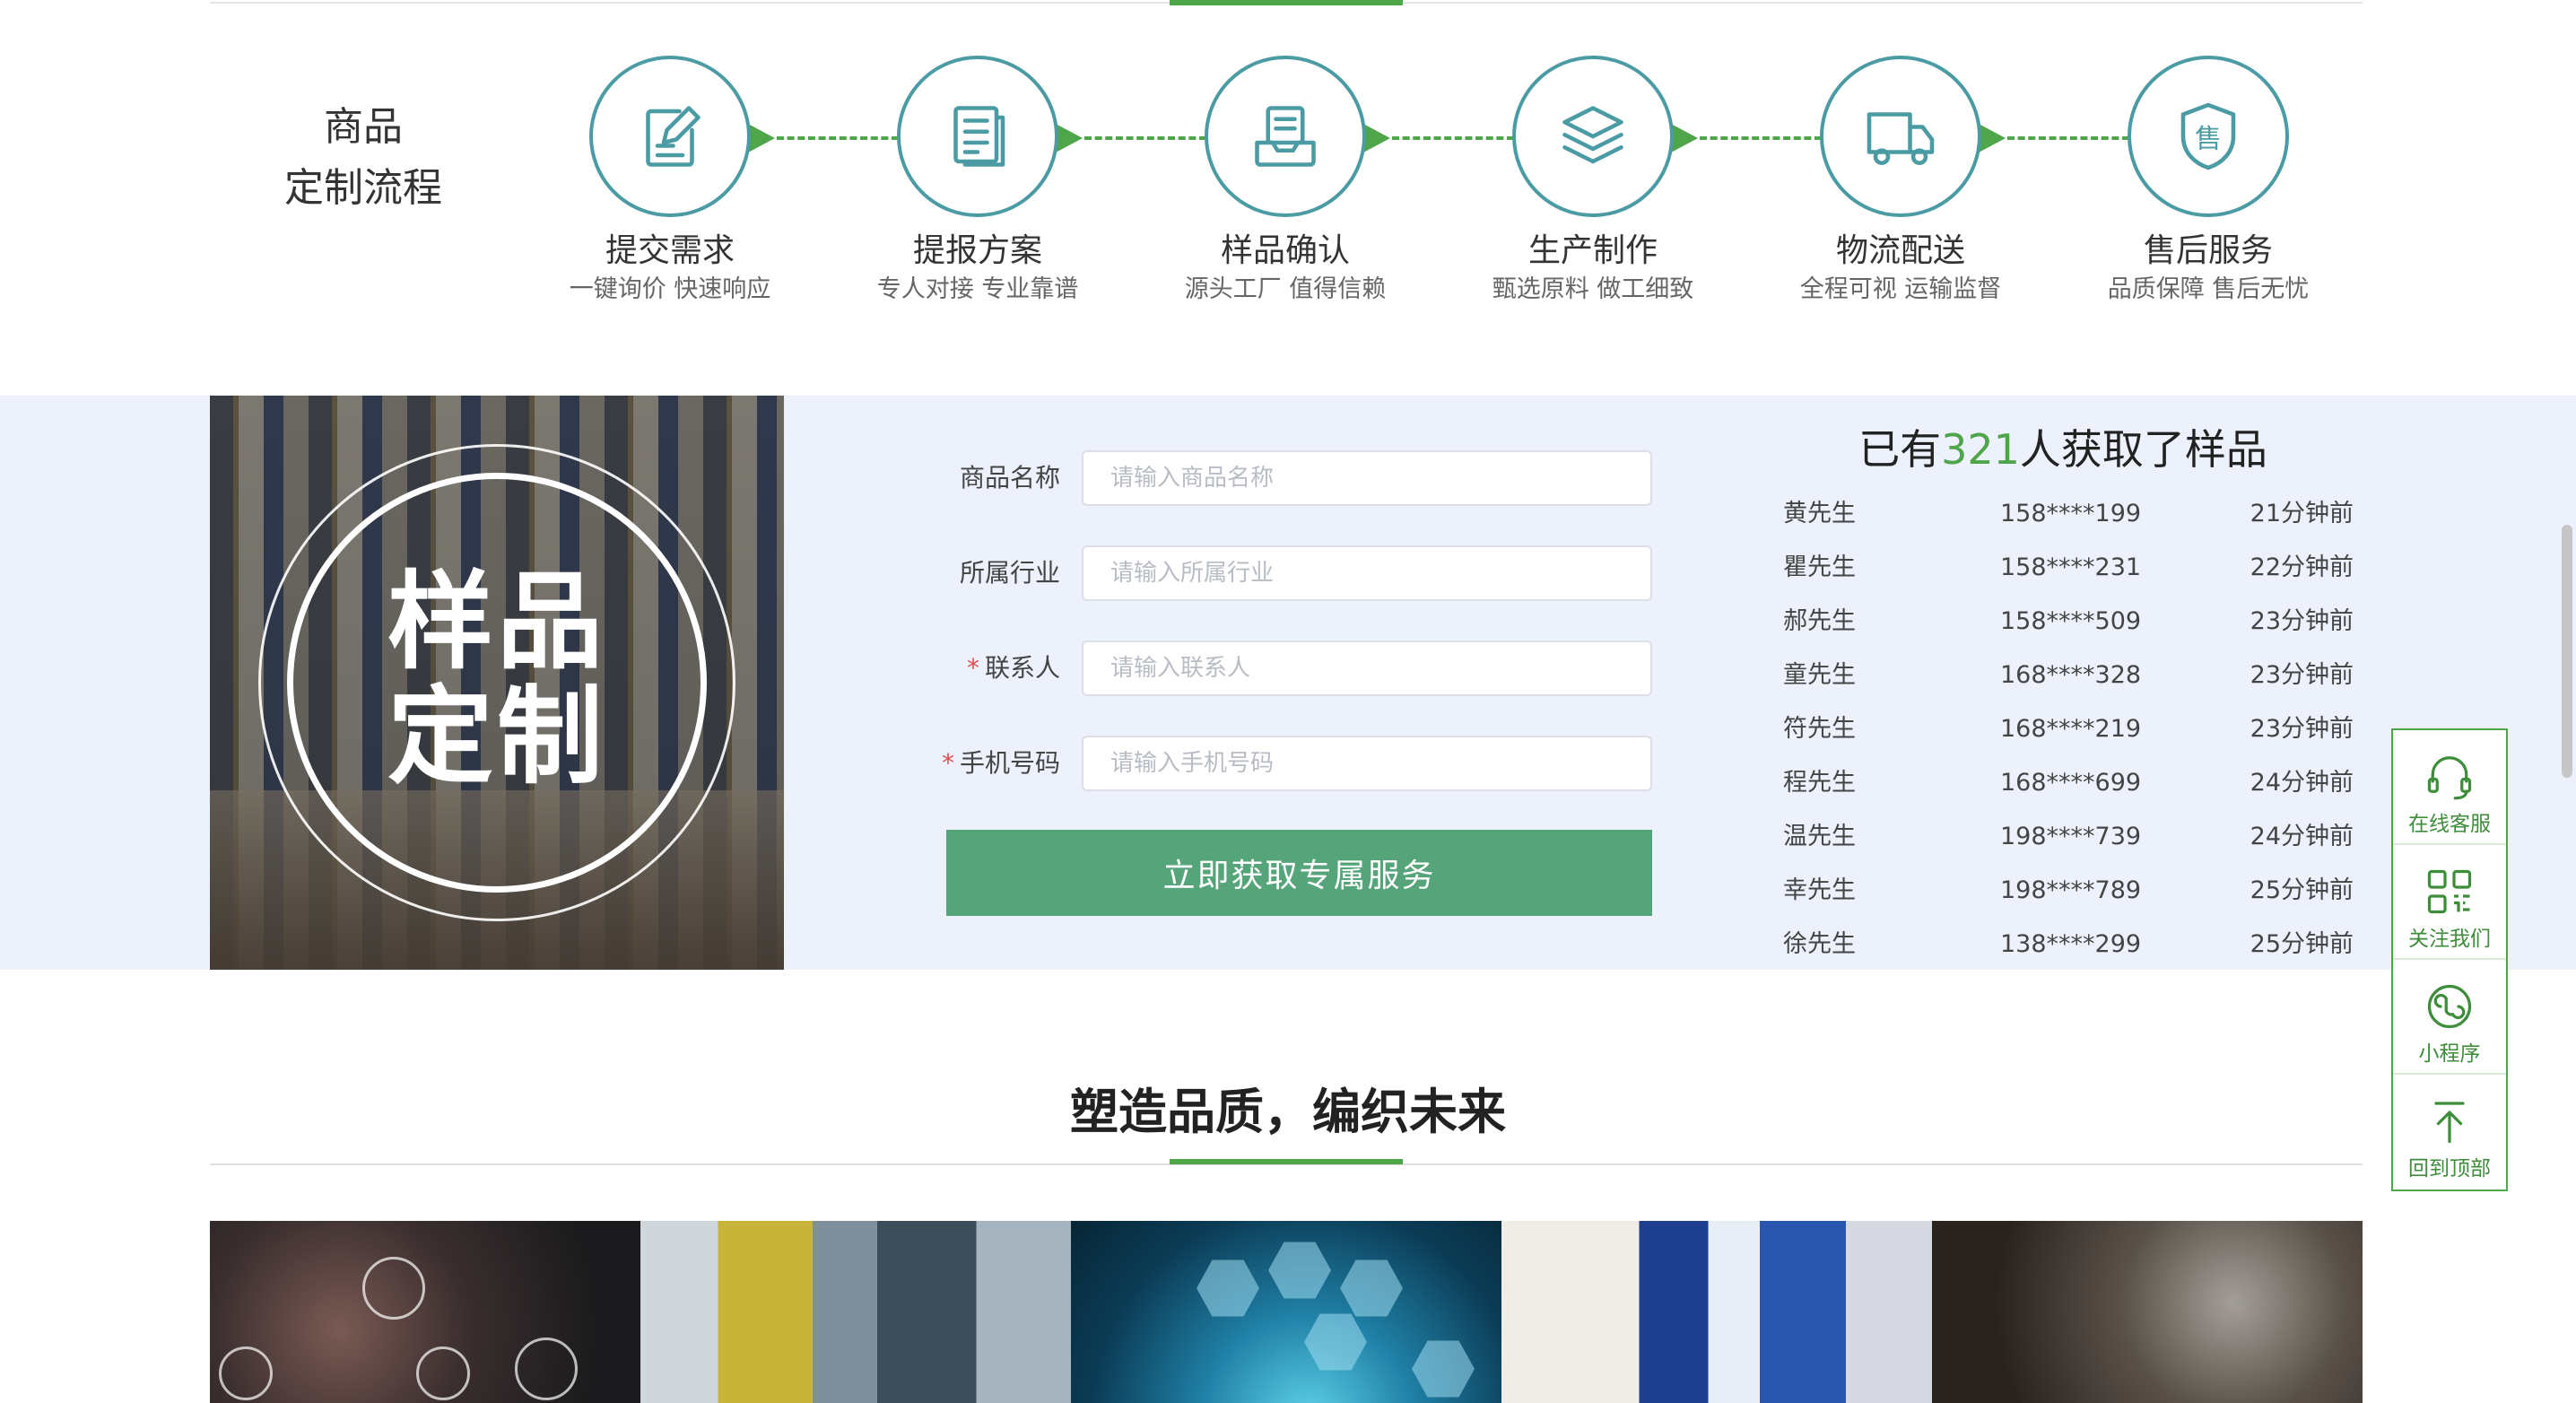 The width and height of the screenshot is (2576, 1403). I want to click on sample-name: 温先生, so click(1819, 836).